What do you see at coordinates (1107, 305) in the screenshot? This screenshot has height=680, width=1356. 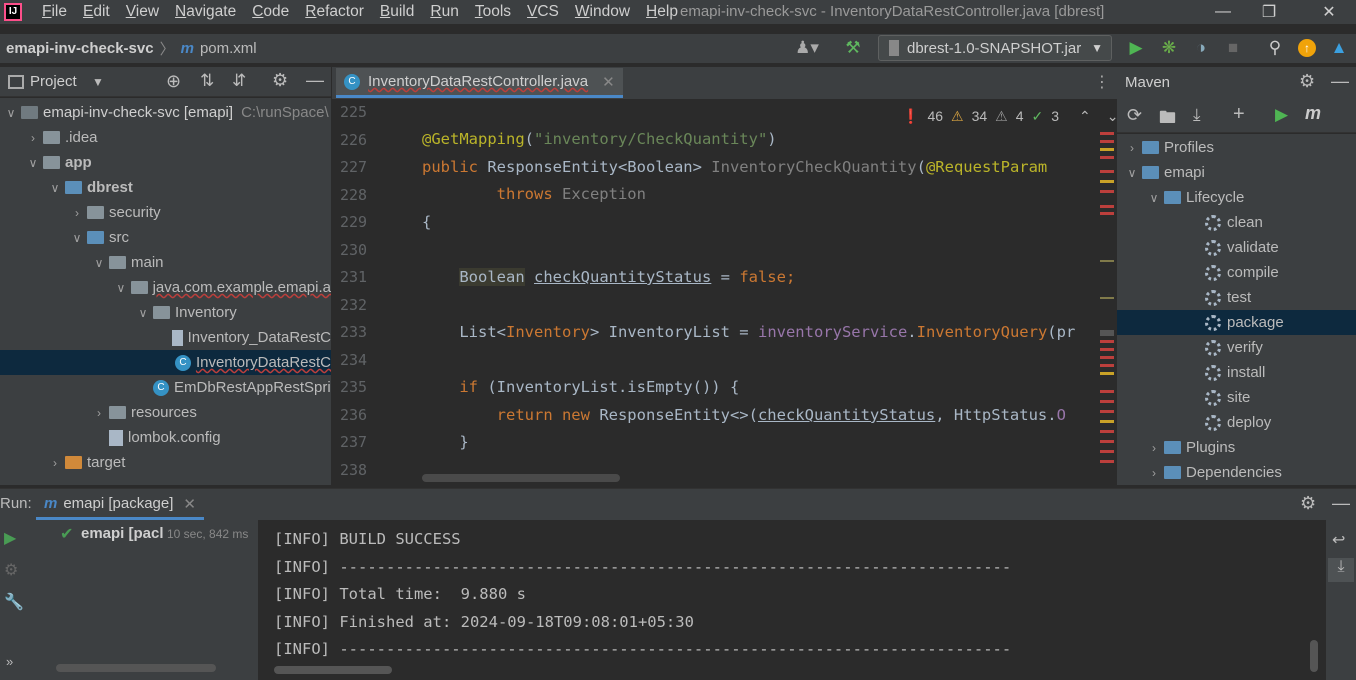 I see `error-stripe` at bounding box center [1107, 305].